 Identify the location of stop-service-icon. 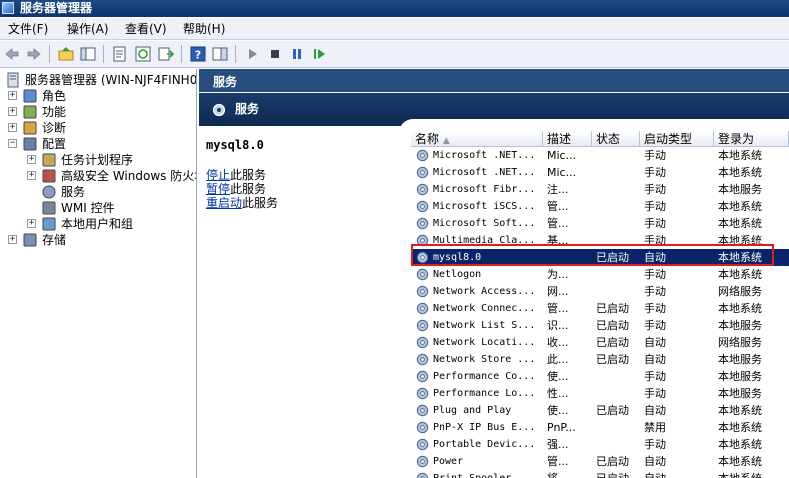
(275, 54).